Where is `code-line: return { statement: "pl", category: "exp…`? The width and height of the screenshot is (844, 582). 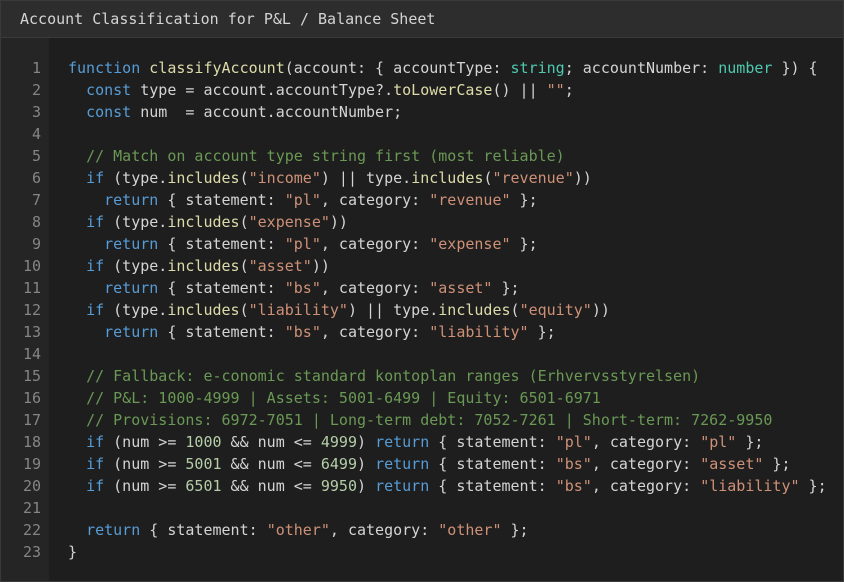
code-line: return { statement: "pl", category: "exp… is located at coordinates (455, 244).